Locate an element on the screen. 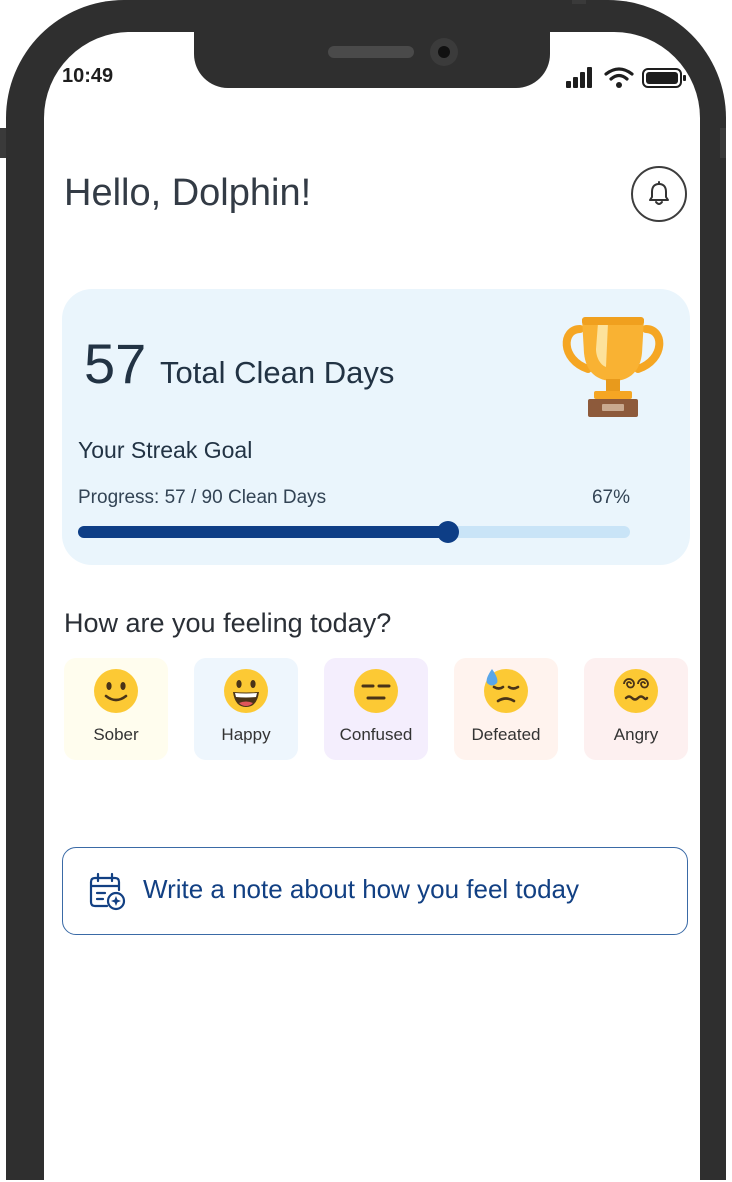 This screenshot has height=1182, width=732. streak-progress-bar is located at coordinates (354, 532).